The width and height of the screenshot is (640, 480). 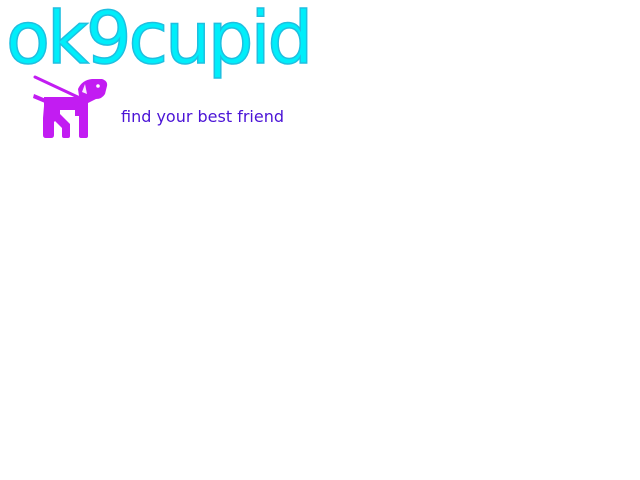 I want to click on site-logo-wordmark: ok9cupid, so click(x=159, y=41).